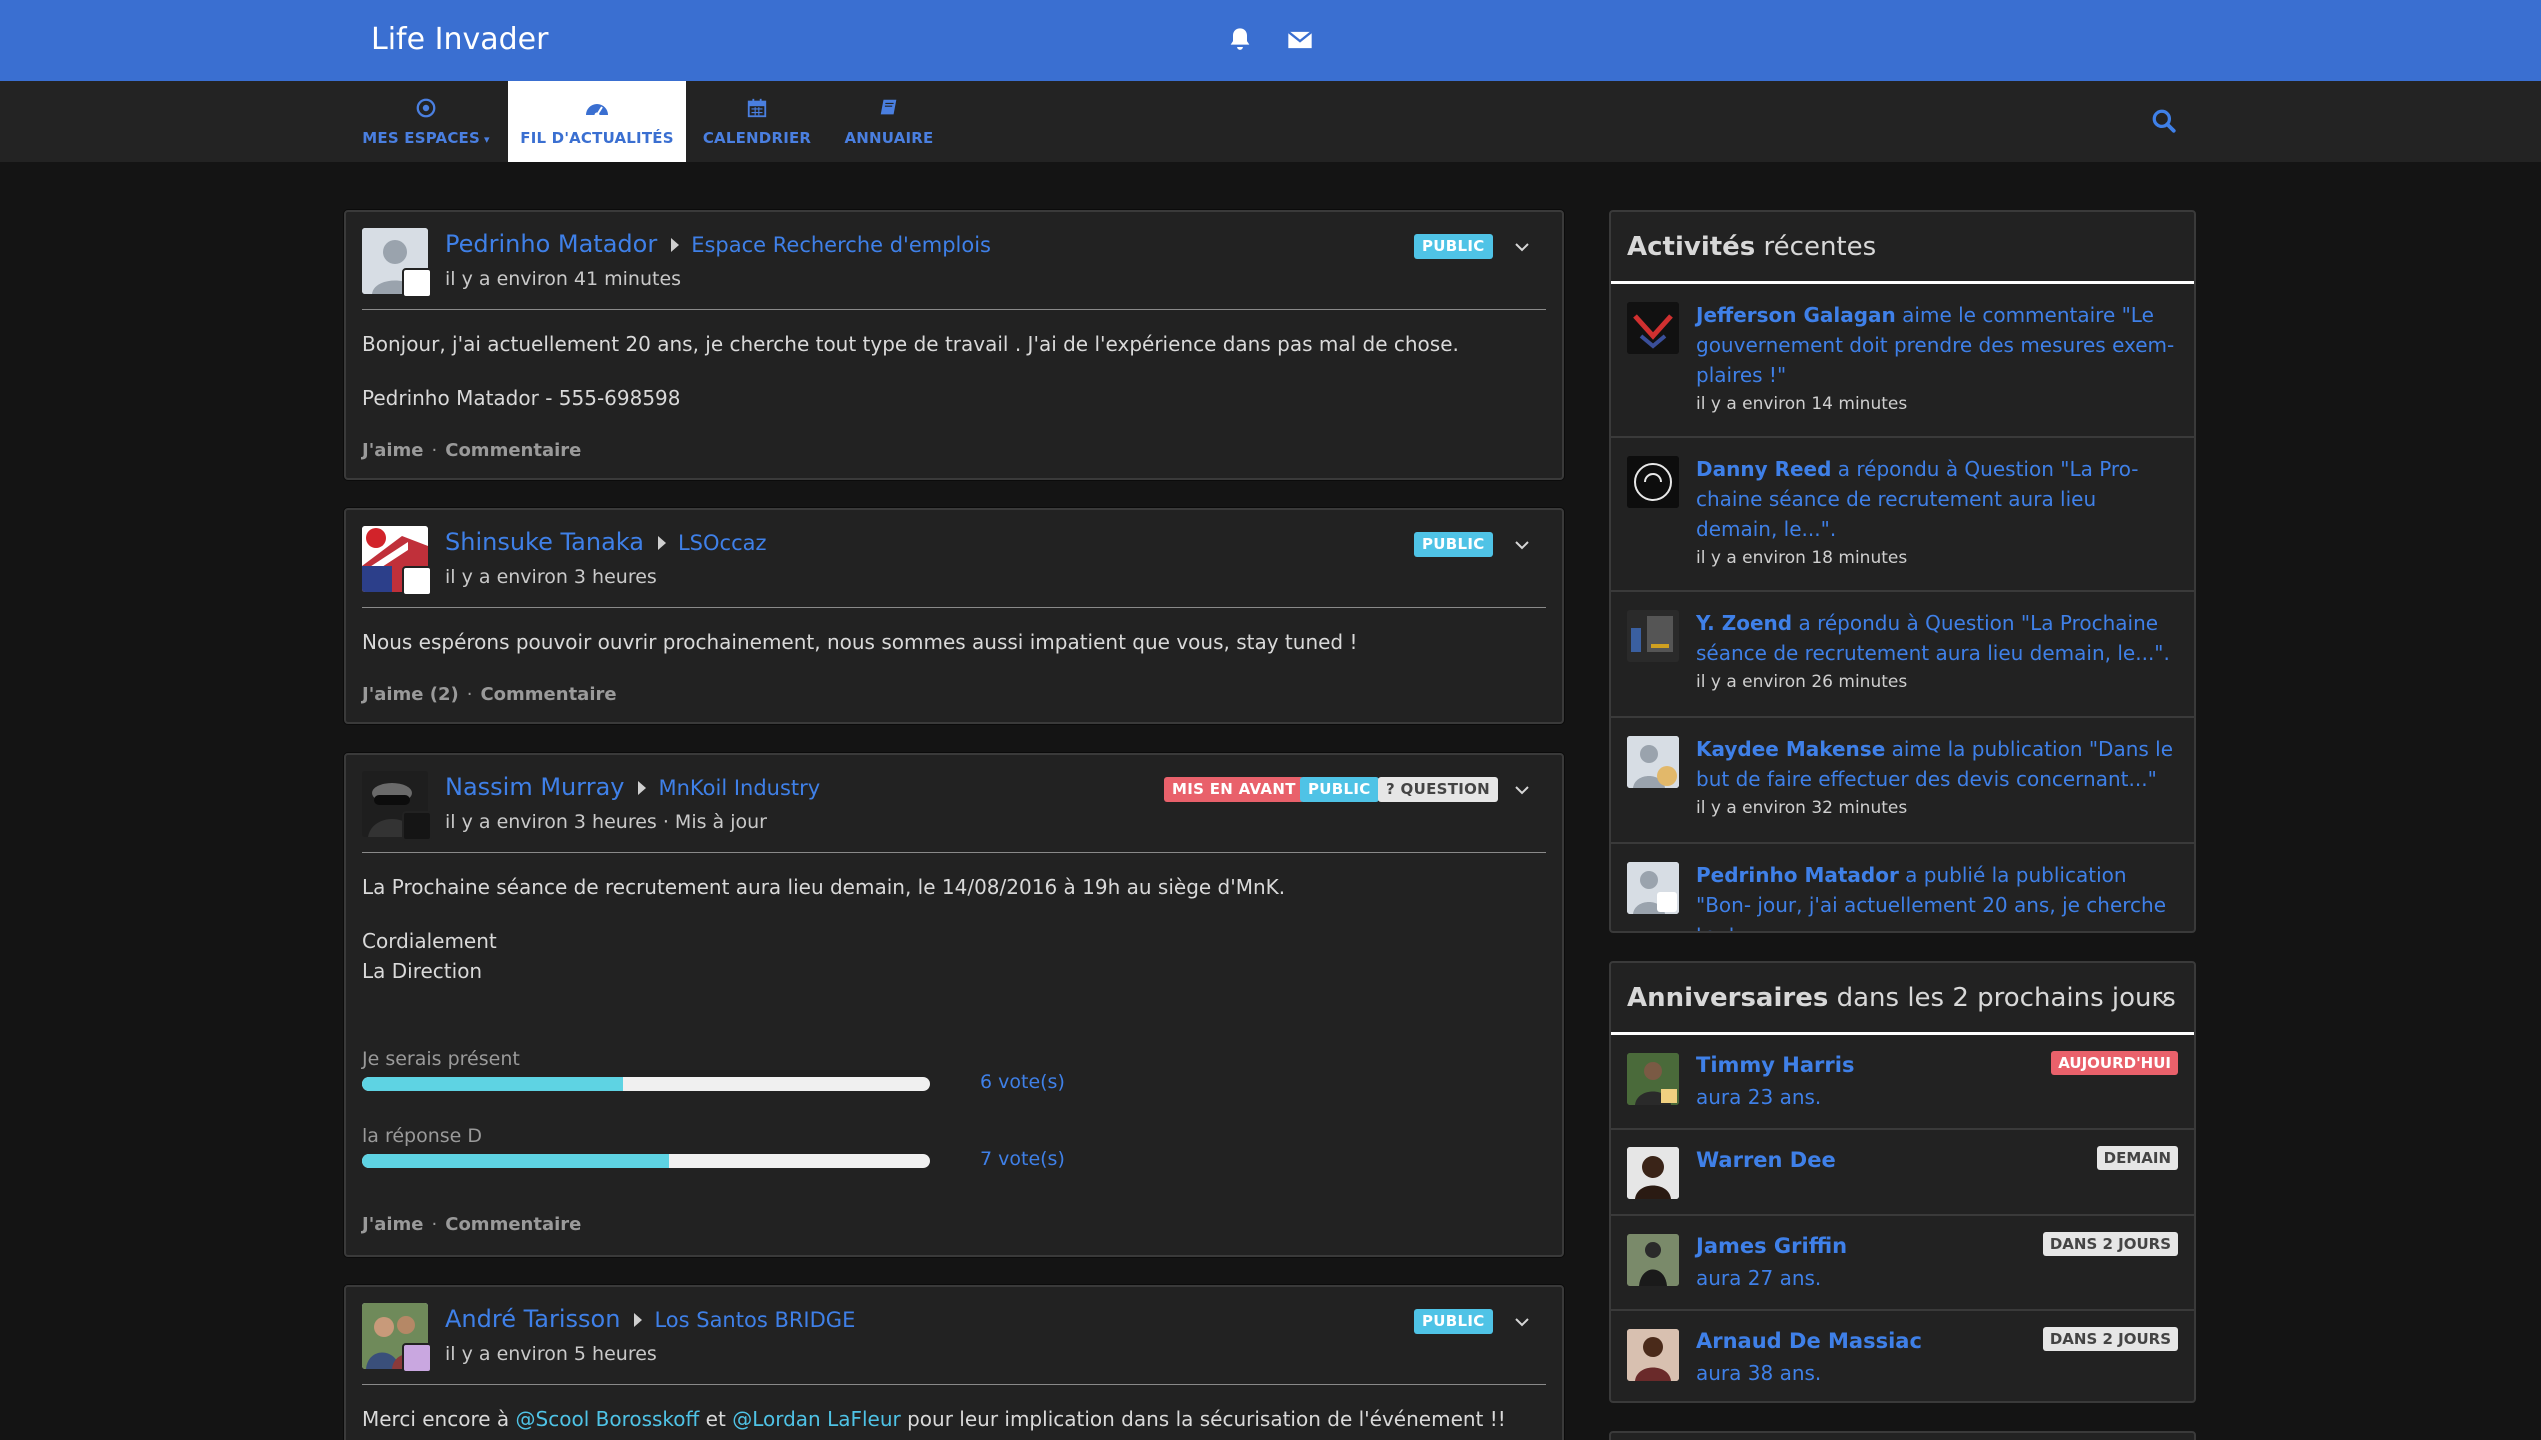 The height and width of the screenshot is (1440, 2541). What do you see at coordinates (608, 1419) in the screenshot?
I see `mention-link: @Scool Borosskoff` at bounding box center [608, 1419].